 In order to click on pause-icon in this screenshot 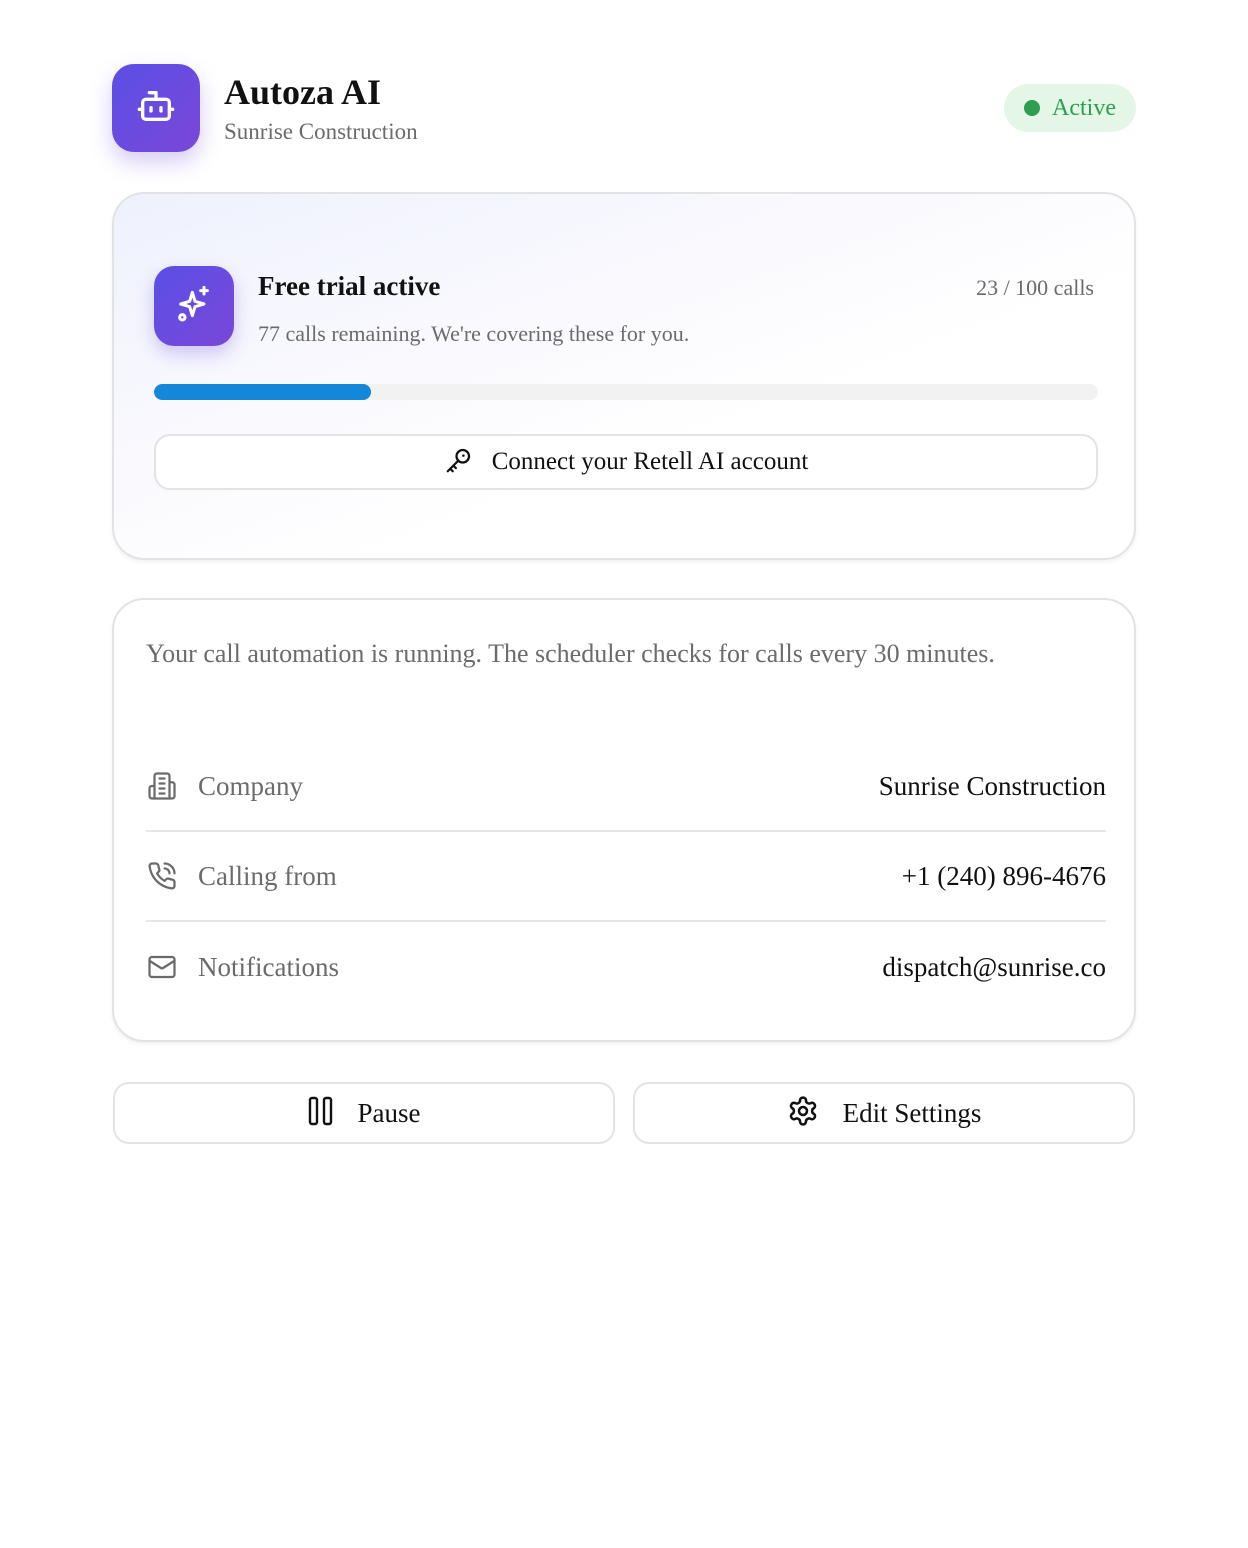, I will do `click(321, 1113)`.